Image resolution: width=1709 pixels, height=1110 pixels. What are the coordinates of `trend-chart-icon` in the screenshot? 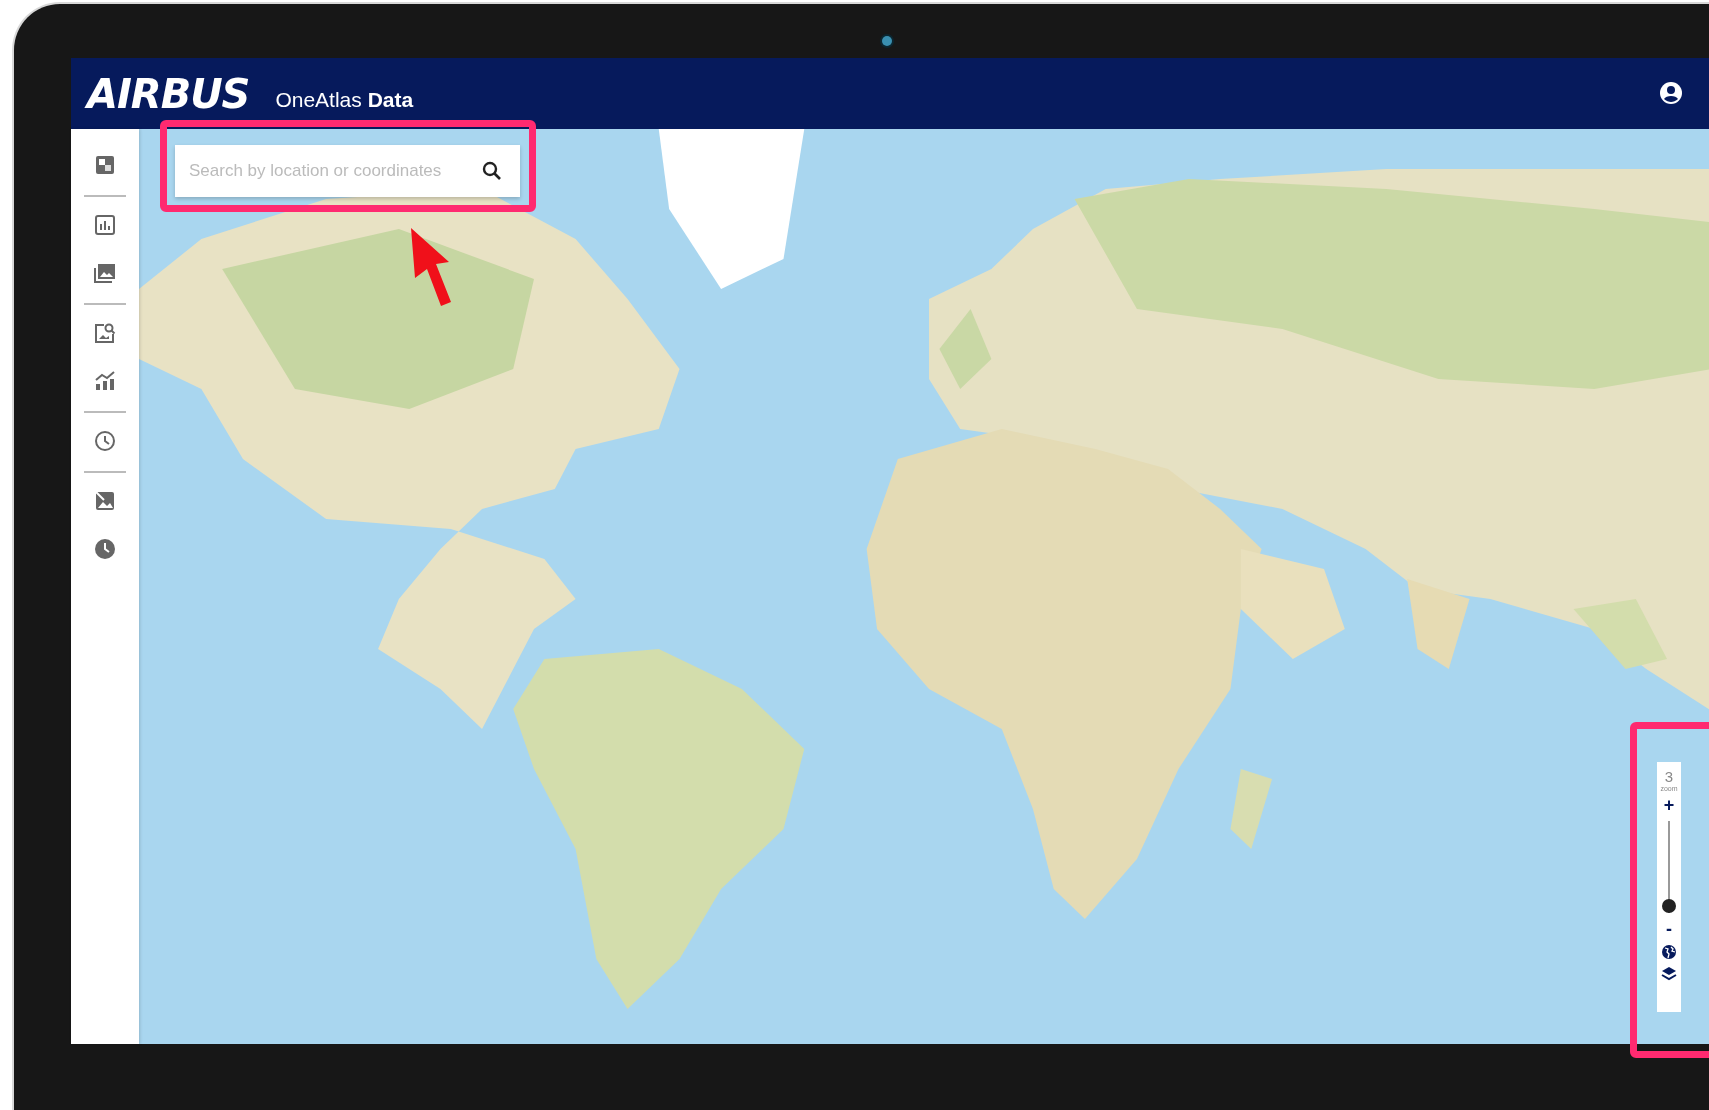 It's located at (105, 381).